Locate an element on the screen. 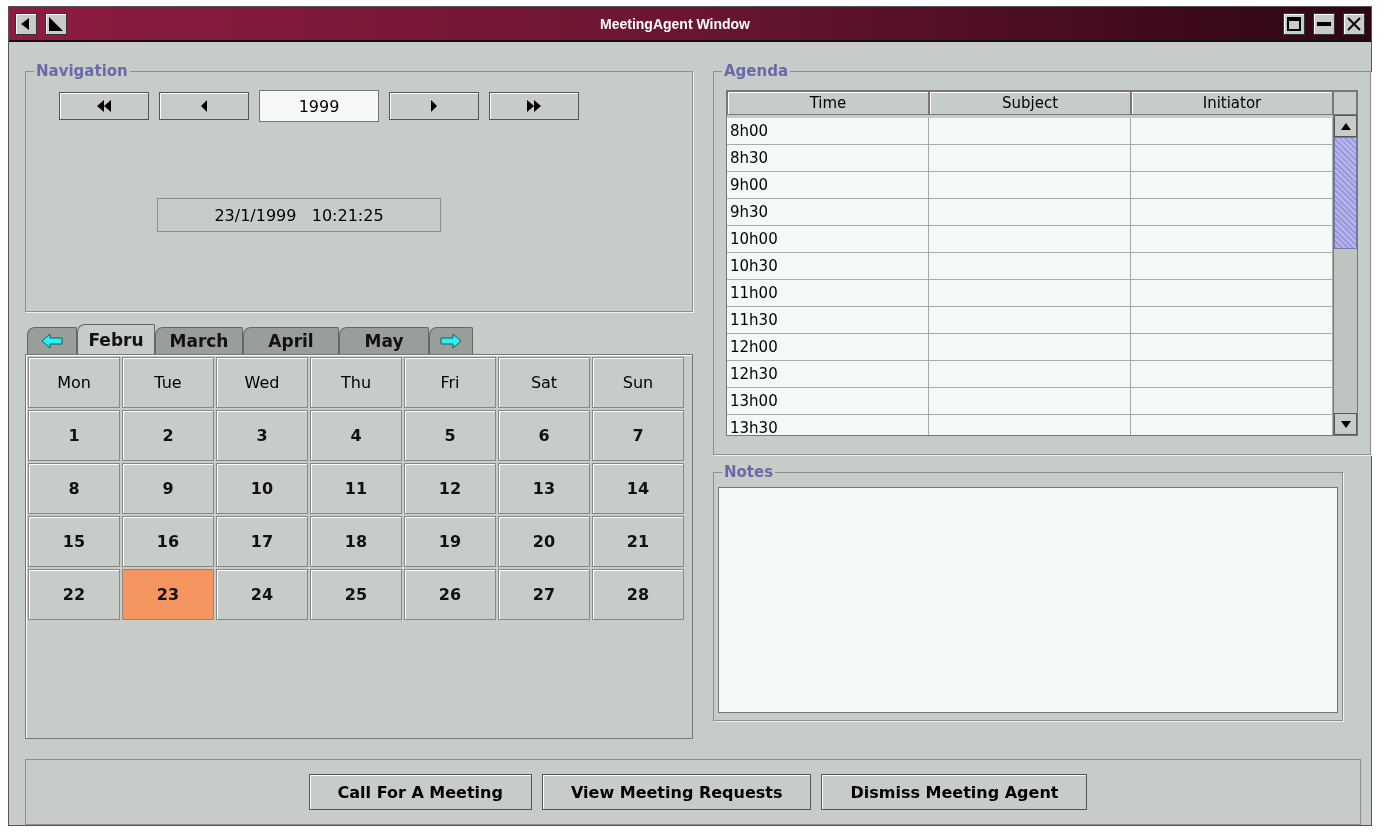 Image resolution: width=1386 pixels, height=832 pixels. next-year-button is located at coordinates (534, 106).